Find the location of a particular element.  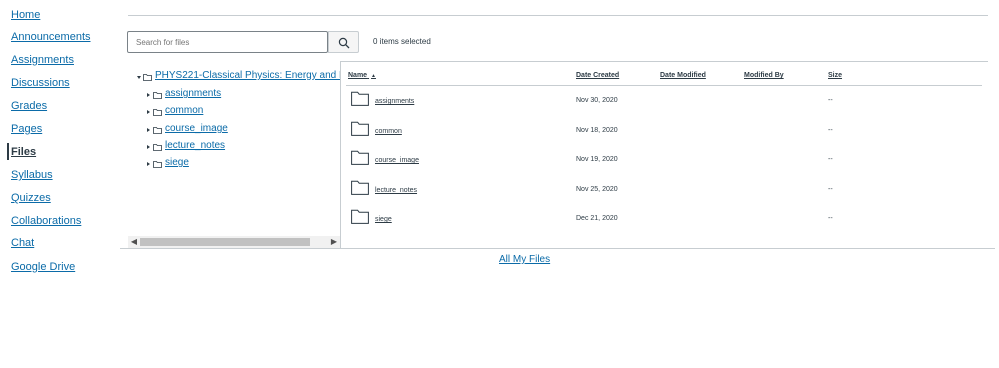

nav-grades: Grades is located at coordinates (29, 106).